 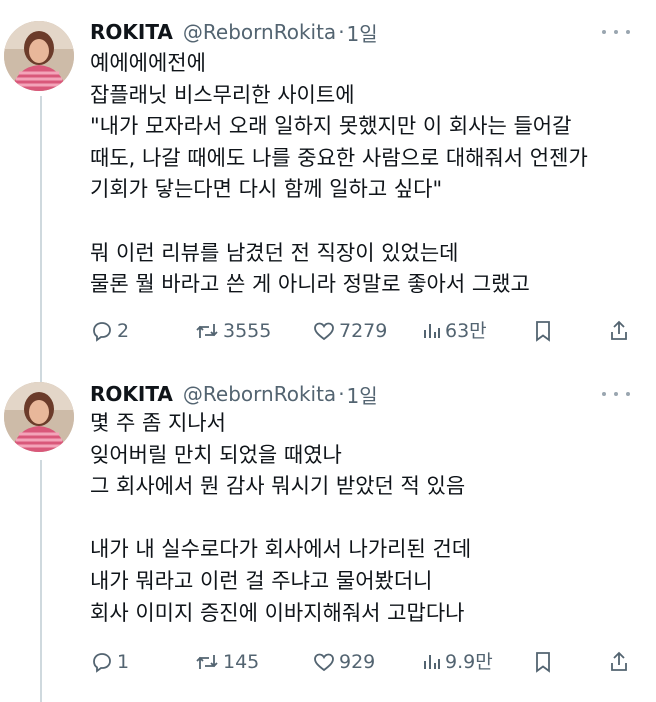 What do you see at coordinates (277, 612) in the screenshot?
I see `tweet-line: 회사 이미지 증진에 이바지해줘서 고맙다나` at bounding box center [277, 612].